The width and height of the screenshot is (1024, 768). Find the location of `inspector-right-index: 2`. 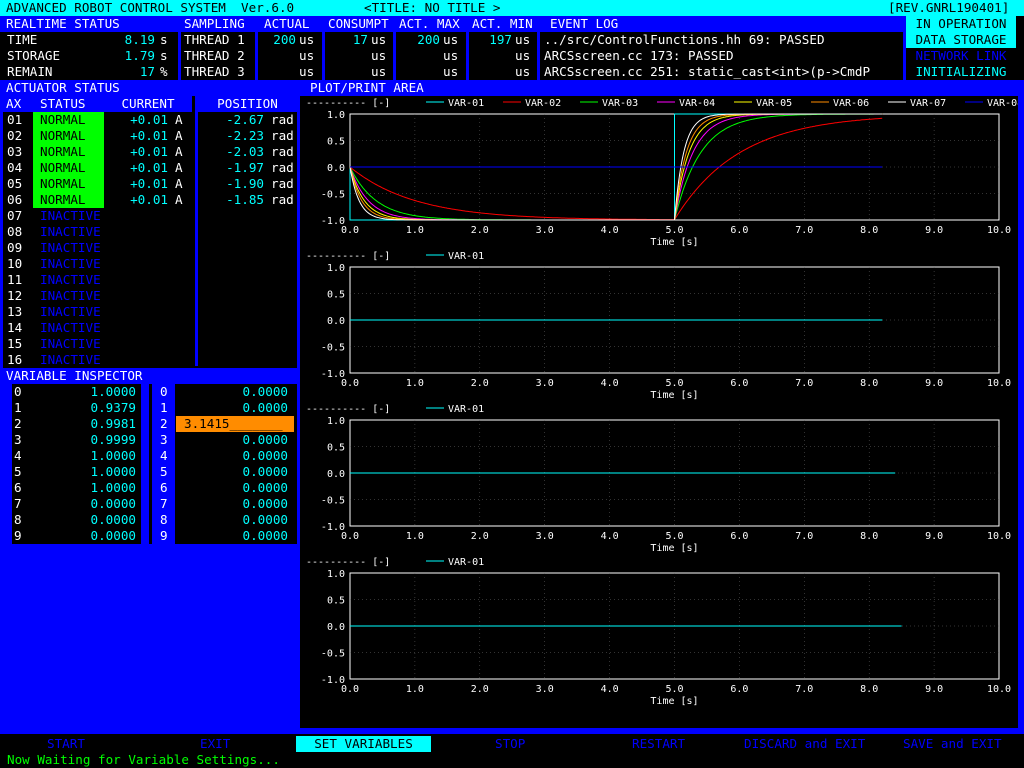

inspector-right-index: 2 is located at coordinates (164, 423).